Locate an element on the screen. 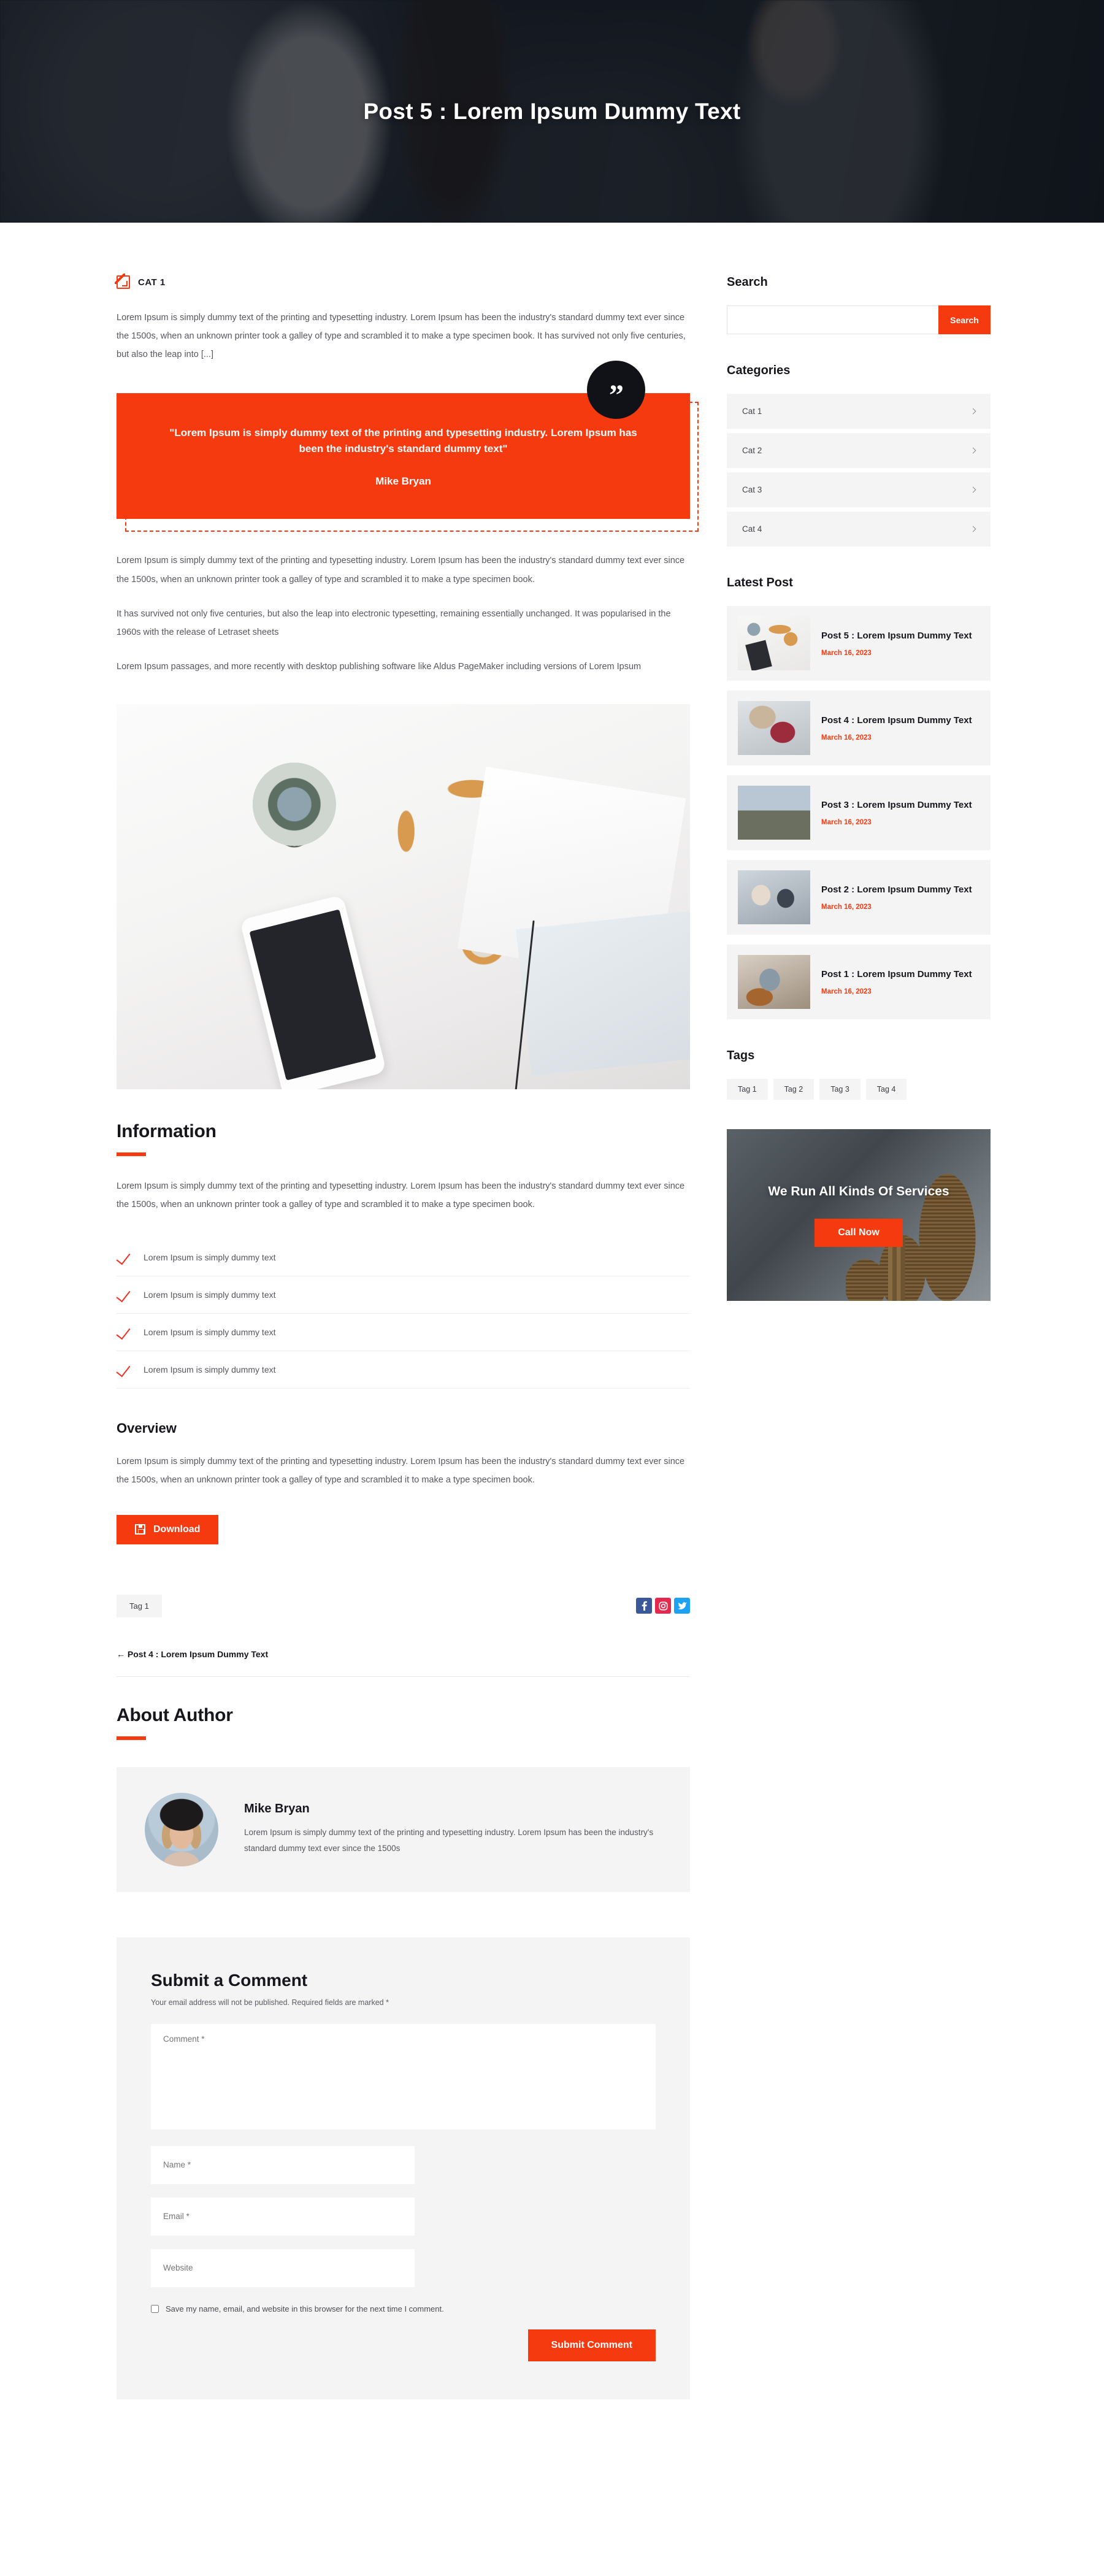  tag-chip: Tag 3 is located at coordinates (840, 1089).